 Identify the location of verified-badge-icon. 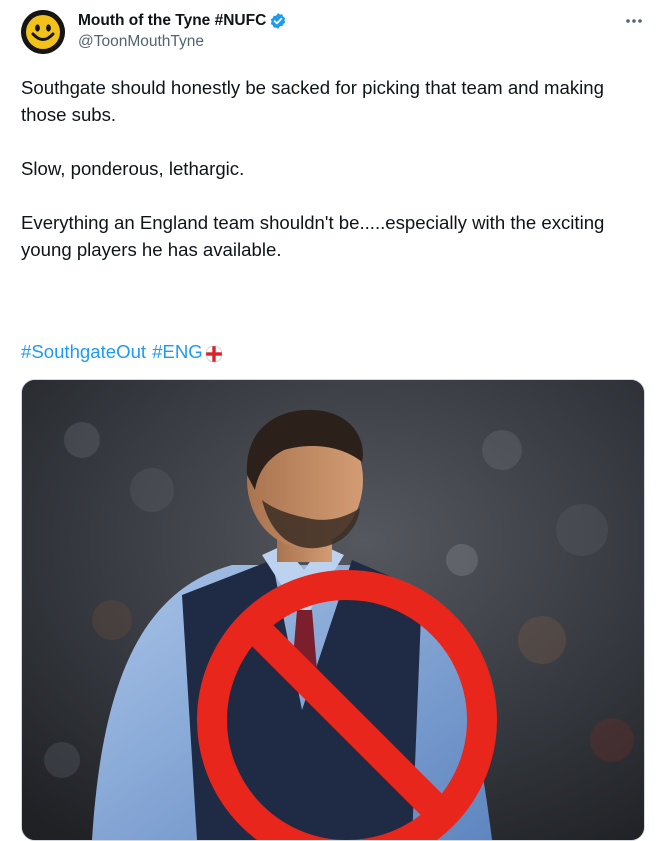
(278, 21).